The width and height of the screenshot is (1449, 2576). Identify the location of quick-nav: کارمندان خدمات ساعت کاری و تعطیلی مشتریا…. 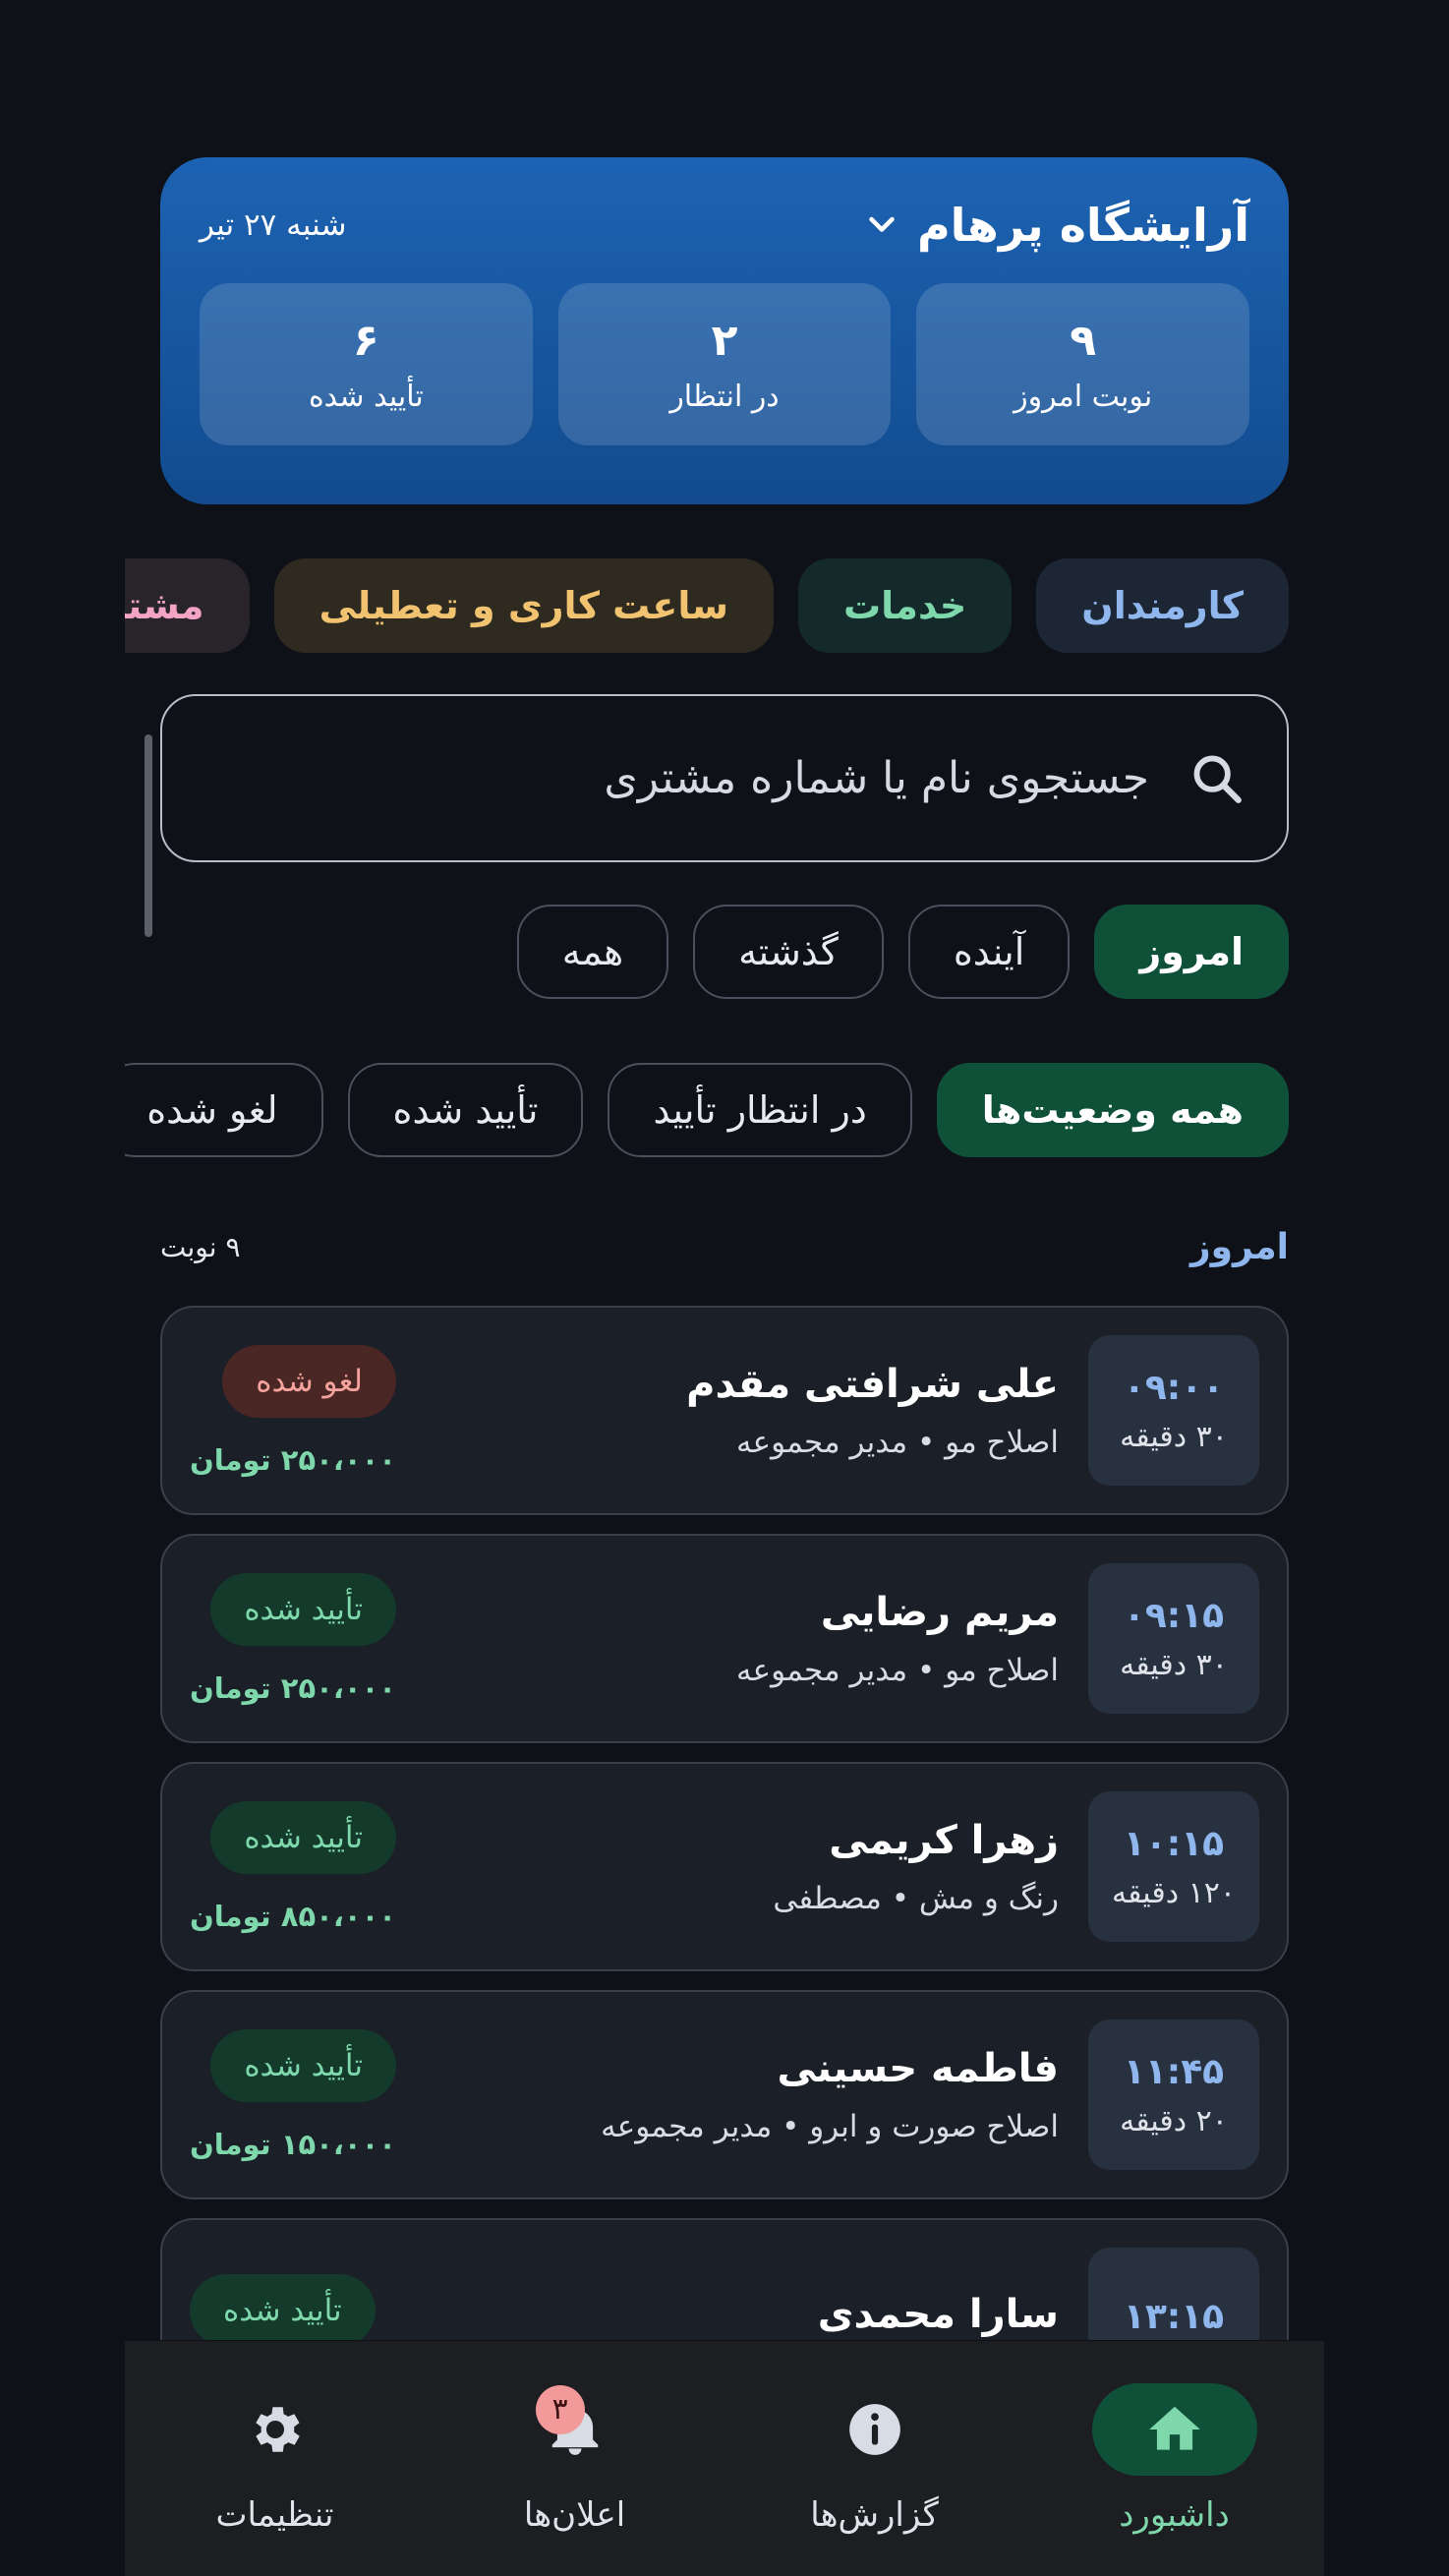
(707, 605).